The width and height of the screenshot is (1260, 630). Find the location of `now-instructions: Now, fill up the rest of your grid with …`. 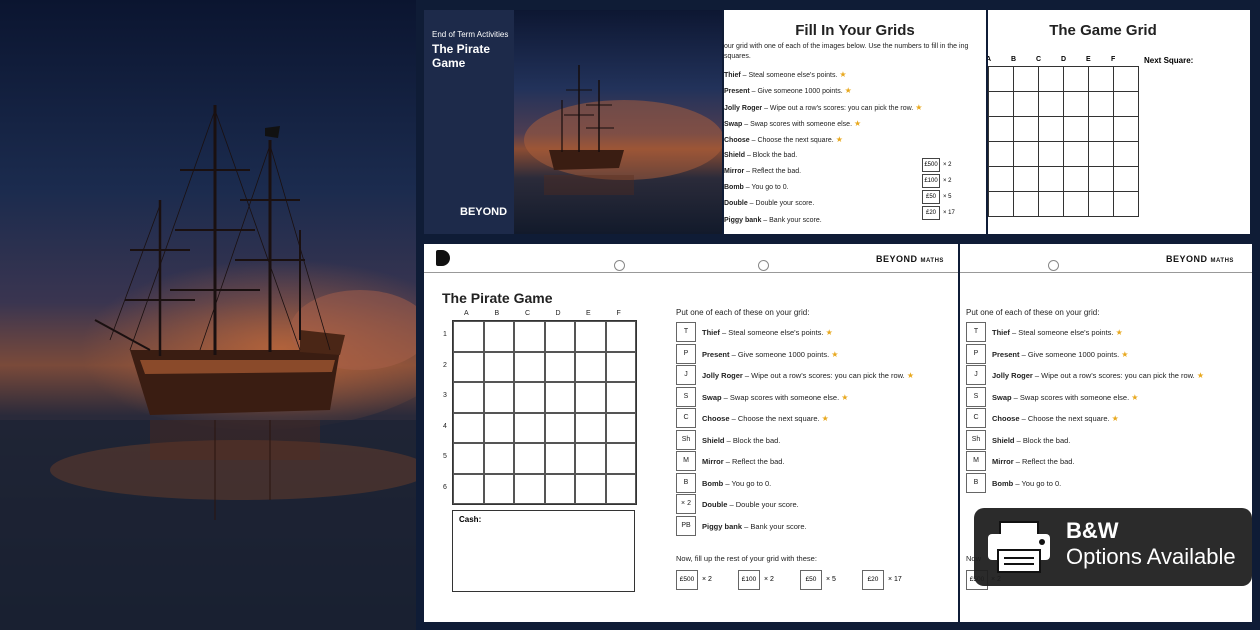

now-instructions: Now, fill up the rest of your grid with … is located at coordinates (746, 558).